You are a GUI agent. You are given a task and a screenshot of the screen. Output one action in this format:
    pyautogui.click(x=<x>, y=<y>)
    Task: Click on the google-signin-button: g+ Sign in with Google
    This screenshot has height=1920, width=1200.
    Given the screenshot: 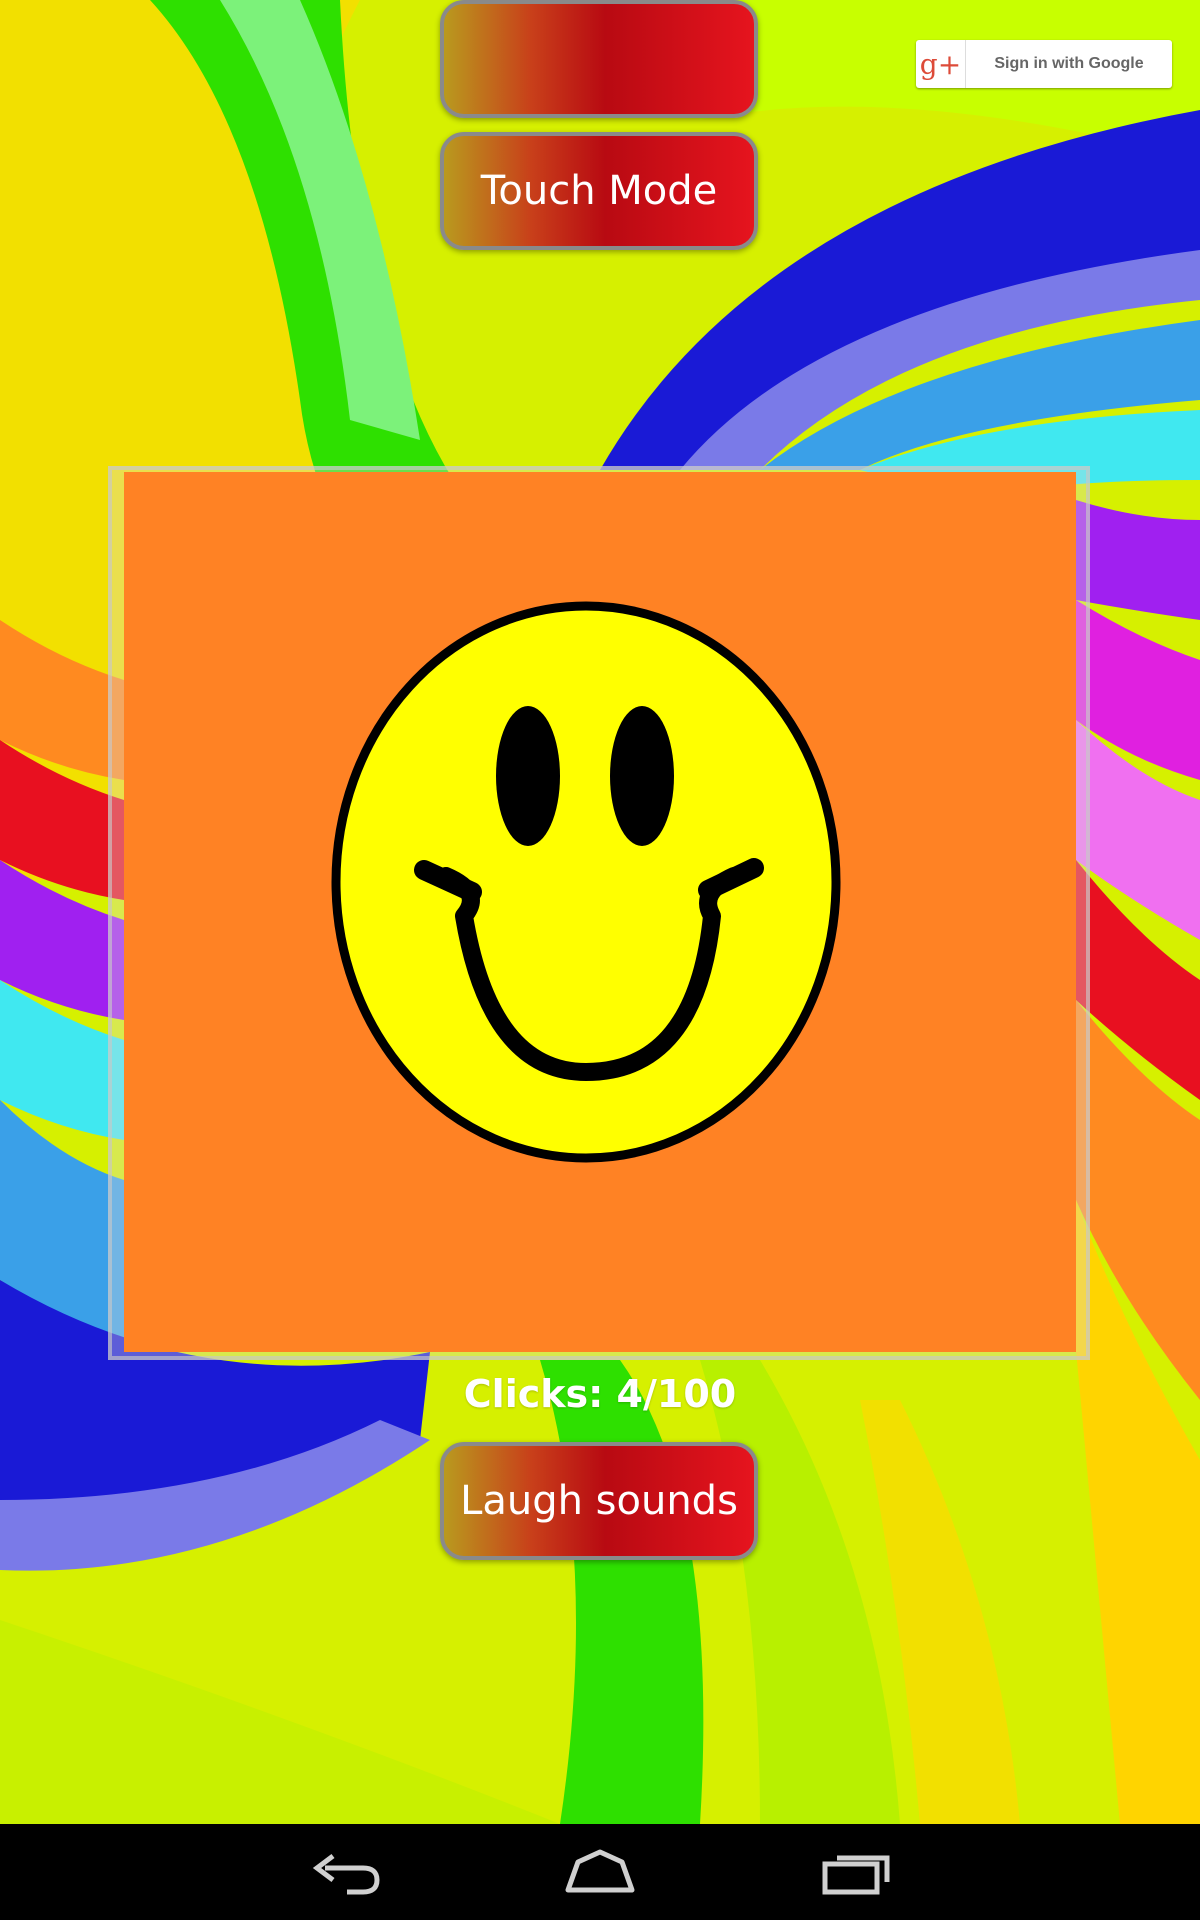 What is the action you would take?
    pyautogui.click(x=1044, y=64)
    